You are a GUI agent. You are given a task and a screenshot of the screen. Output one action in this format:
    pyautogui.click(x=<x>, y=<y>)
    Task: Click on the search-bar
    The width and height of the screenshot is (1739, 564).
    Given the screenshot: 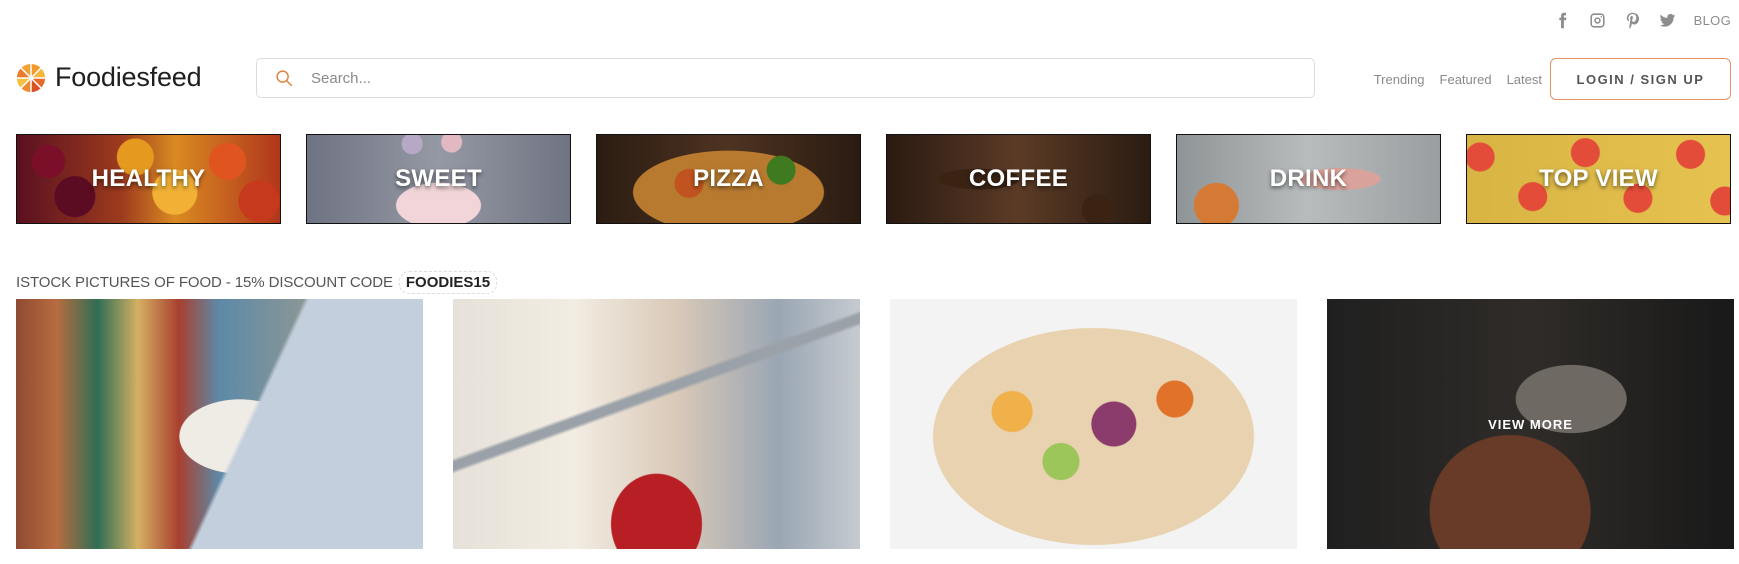 What is the action you would take?
    pyautogui.click(x=785, y=78)
    